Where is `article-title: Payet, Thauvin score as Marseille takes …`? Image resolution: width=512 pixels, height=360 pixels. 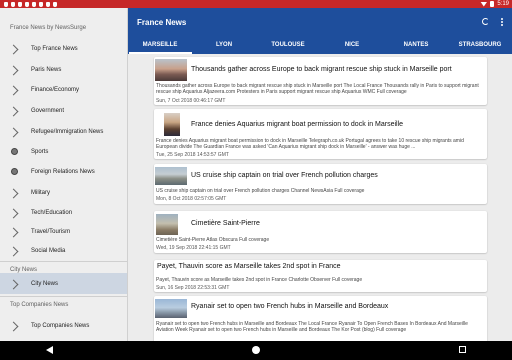
article-title: Payet, Thauvin score as Marseille takes … is located at coordinates (249, 266).